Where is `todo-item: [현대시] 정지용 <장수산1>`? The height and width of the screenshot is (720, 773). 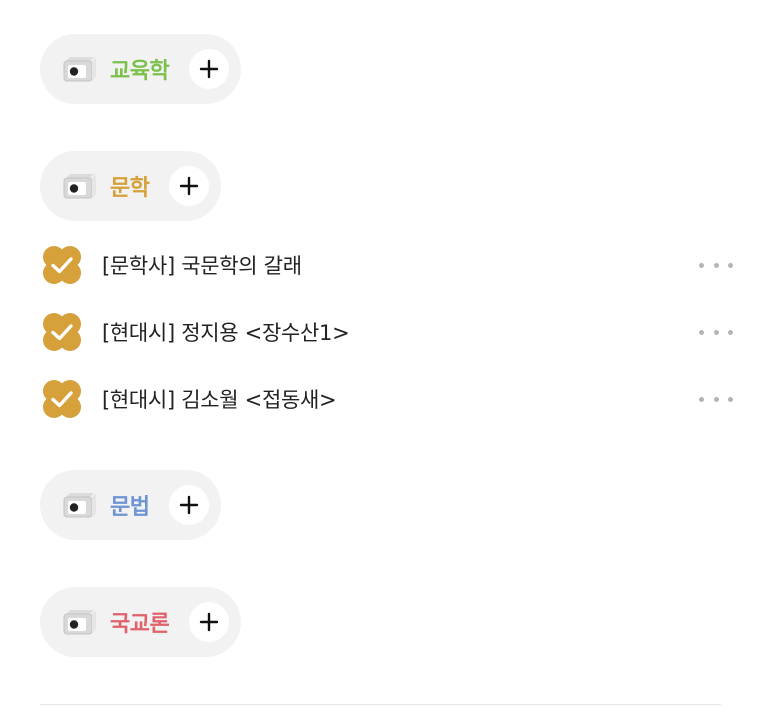
todo-item: [현대시] 정지용 <장수산1> is located at coordinates (386, 332).